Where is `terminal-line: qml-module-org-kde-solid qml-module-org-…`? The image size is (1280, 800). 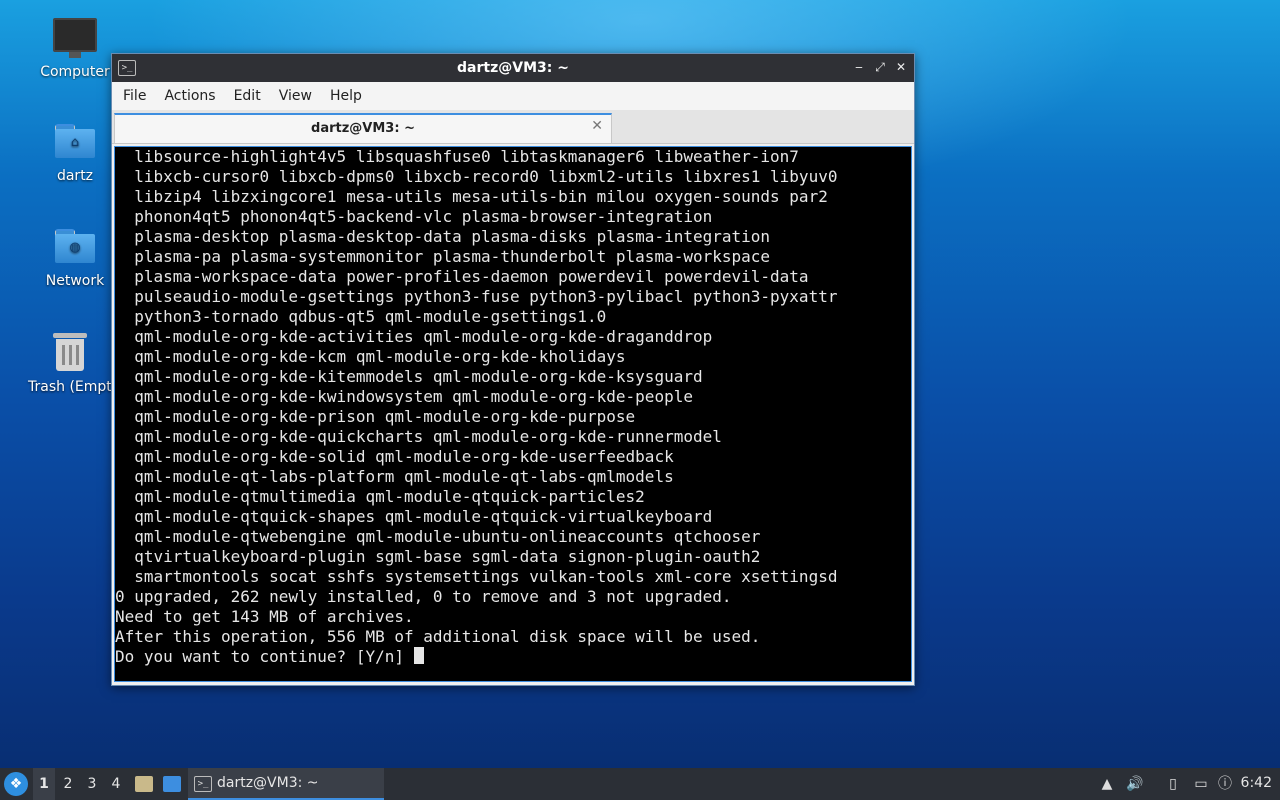
terminal-line: qml-module-org-kde-solid qml-module-org-… is located at coordinates (404, 456).